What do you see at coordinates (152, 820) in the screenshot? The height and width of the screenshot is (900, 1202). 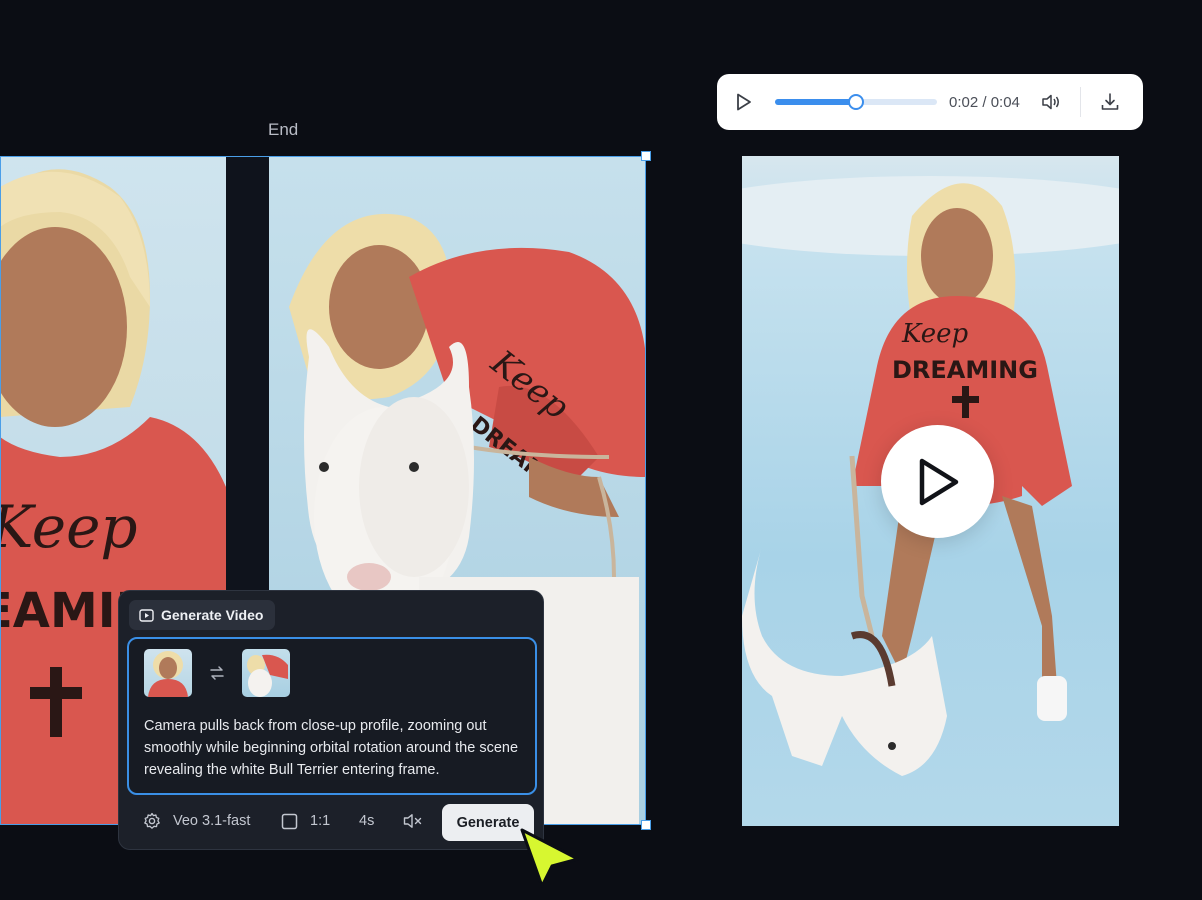 I see `settings-icon` at bounding box center [152, 820].